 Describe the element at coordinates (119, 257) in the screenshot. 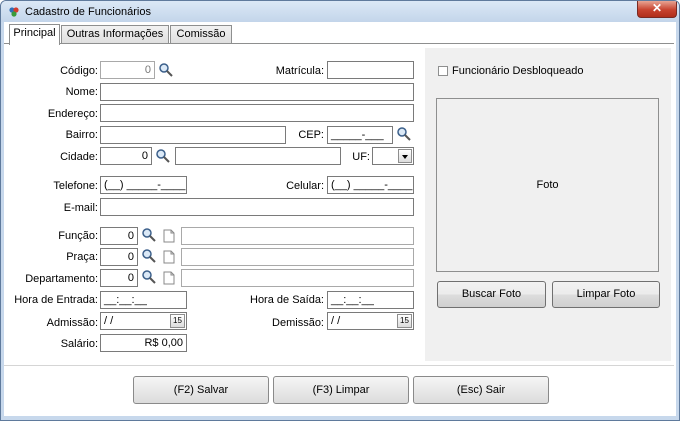

I see `praca-code-field: 0` at that location.